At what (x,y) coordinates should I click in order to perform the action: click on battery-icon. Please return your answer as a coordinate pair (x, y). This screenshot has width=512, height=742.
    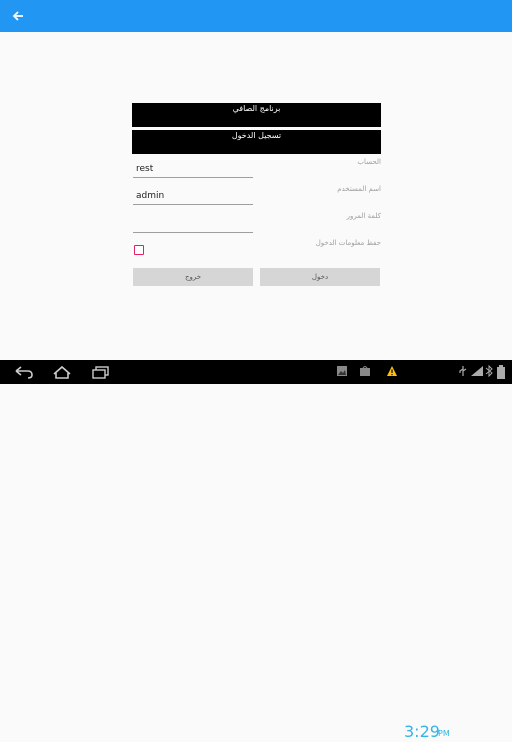
    Looking at the image, I should click on (501, 372).